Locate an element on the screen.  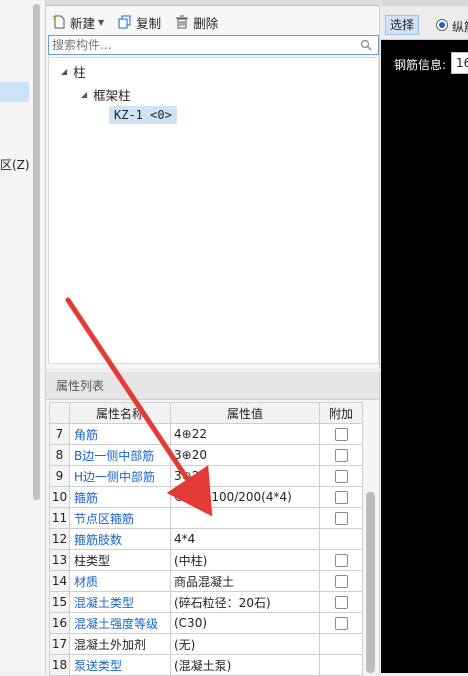
table-row: 12 箍筋肢数 4*4 is located at coordinates (206, 539).